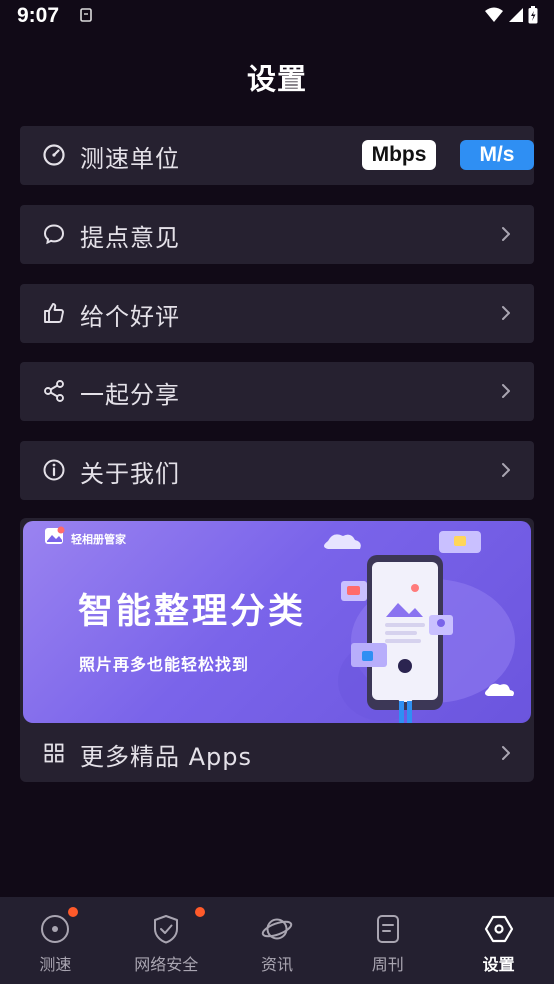 The height and width of the screenshot is (984, 554). I want to click on unit-ms-button: M/s, so click(497, 155).